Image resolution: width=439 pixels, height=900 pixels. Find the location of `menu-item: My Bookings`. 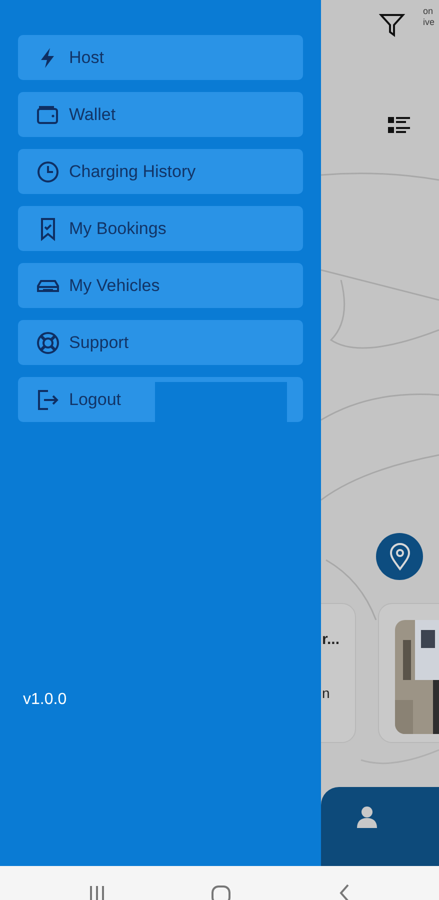

menu-item: My Bookings is located at coordinates (160, 228).